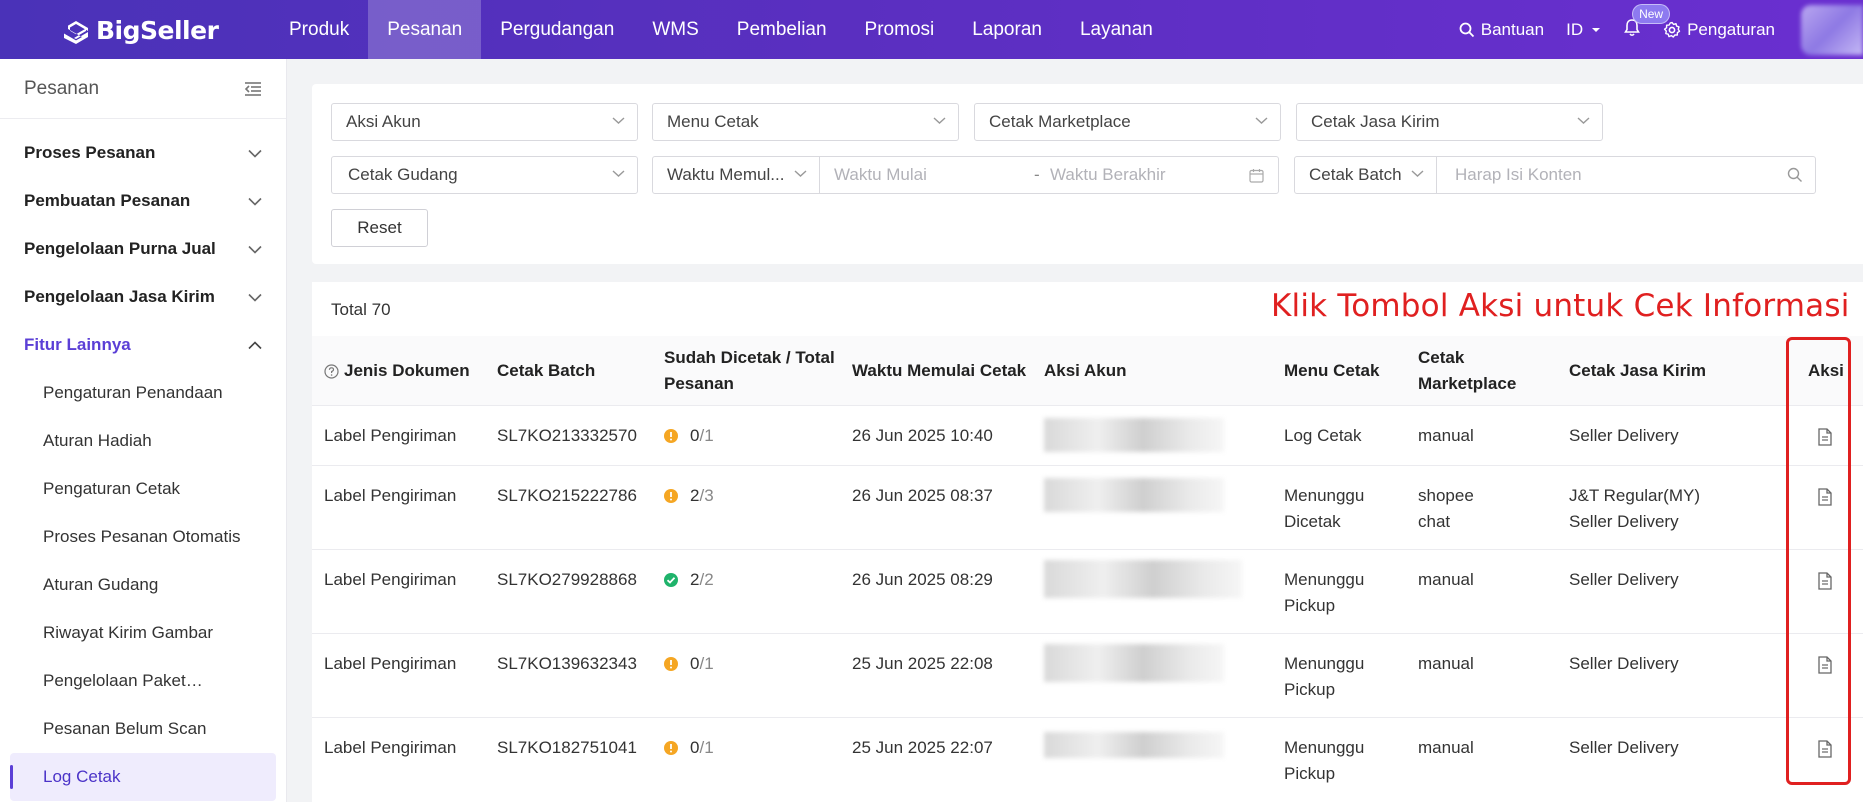  I want to click on cetak-gudang-select: Cetak Gudang, so click(484, 175).